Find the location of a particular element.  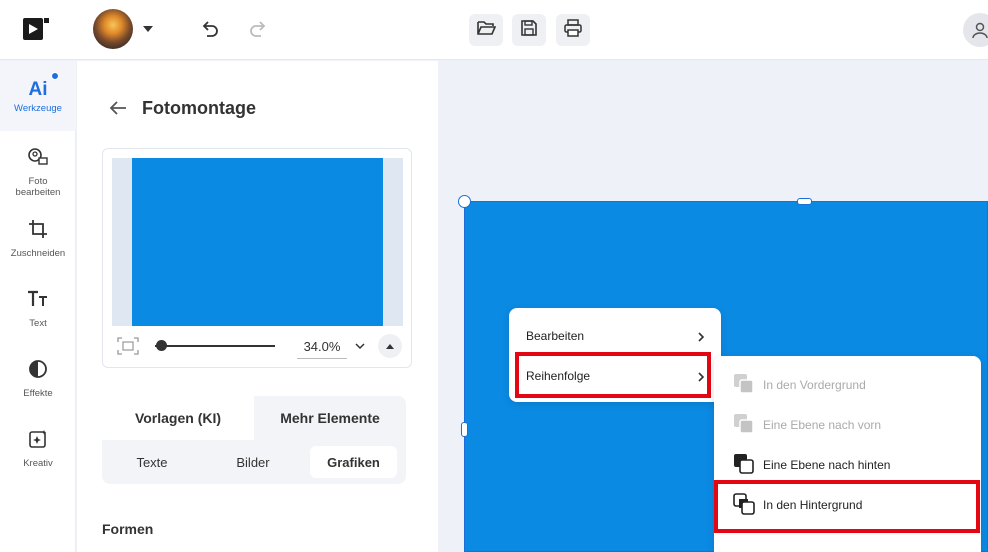

folder-open-icon is located at coordinates (486, 30).